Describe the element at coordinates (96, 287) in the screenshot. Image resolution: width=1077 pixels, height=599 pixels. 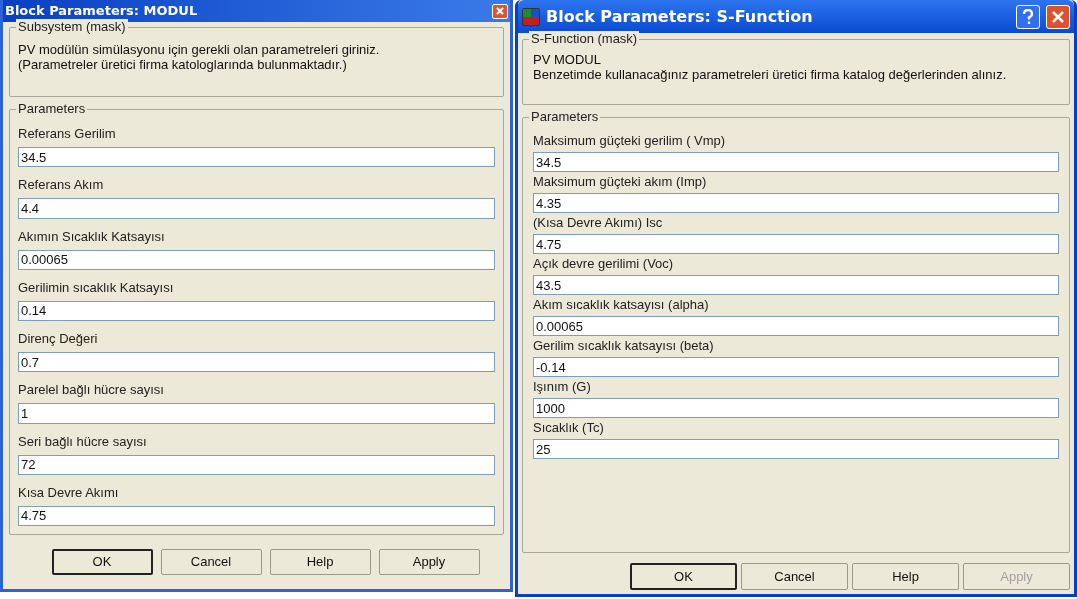
I see `field-label: Gerilimin sıcaklık Katsayısı` at that location.